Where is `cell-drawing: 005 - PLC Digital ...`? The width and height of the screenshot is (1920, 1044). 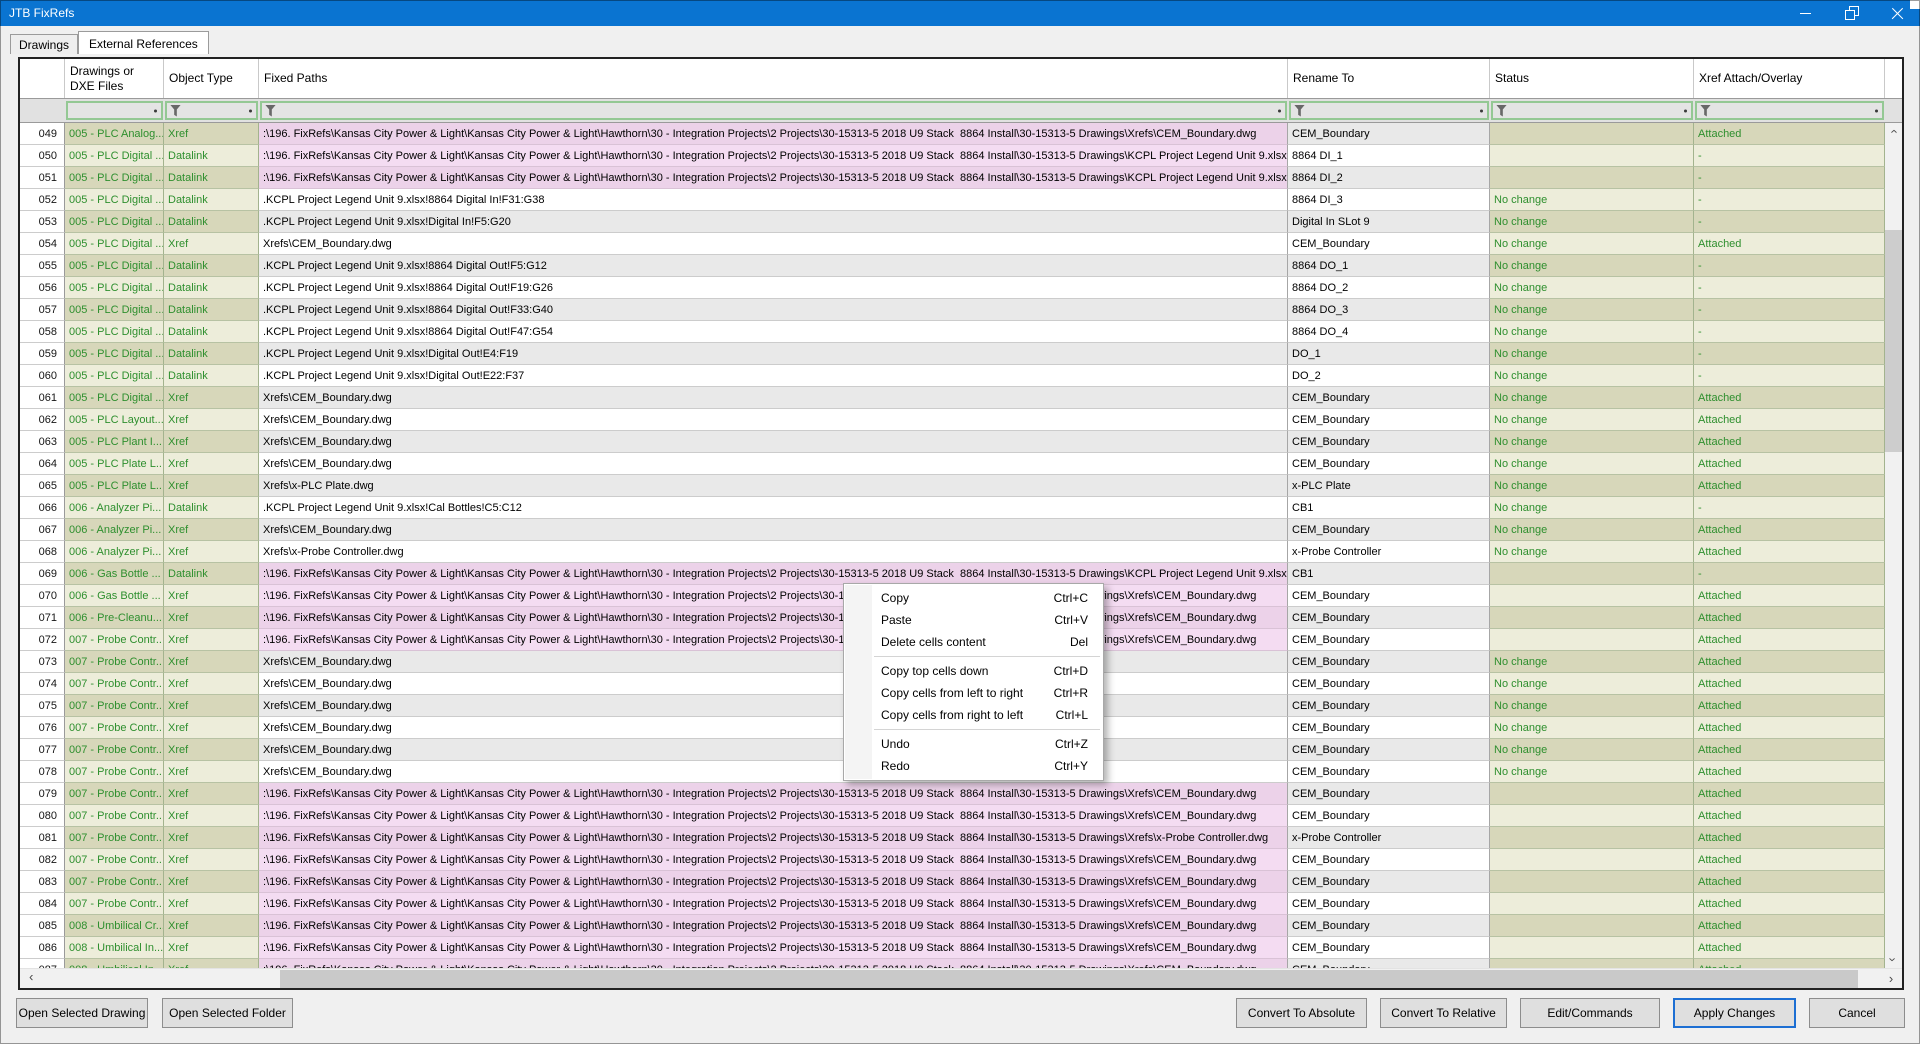 cell-drawing: 005 - PLC Digital ... is located at coordinates (114, 200).